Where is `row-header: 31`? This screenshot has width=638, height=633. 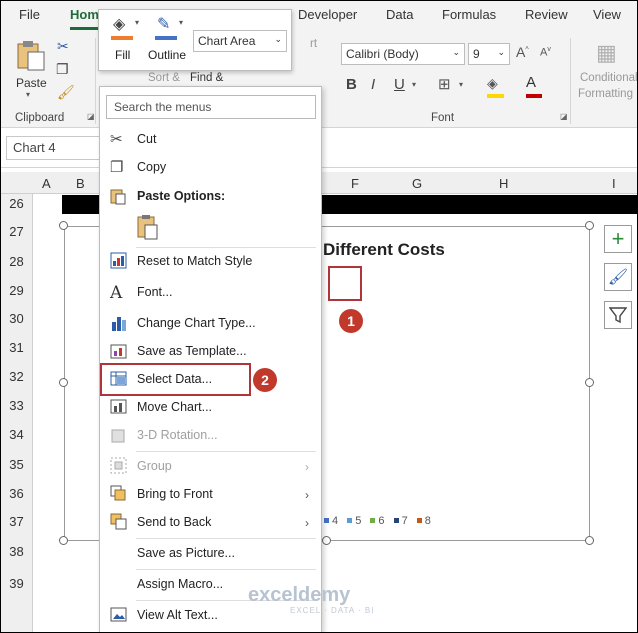
row-header: 31 is located at coordinates (16, 347).